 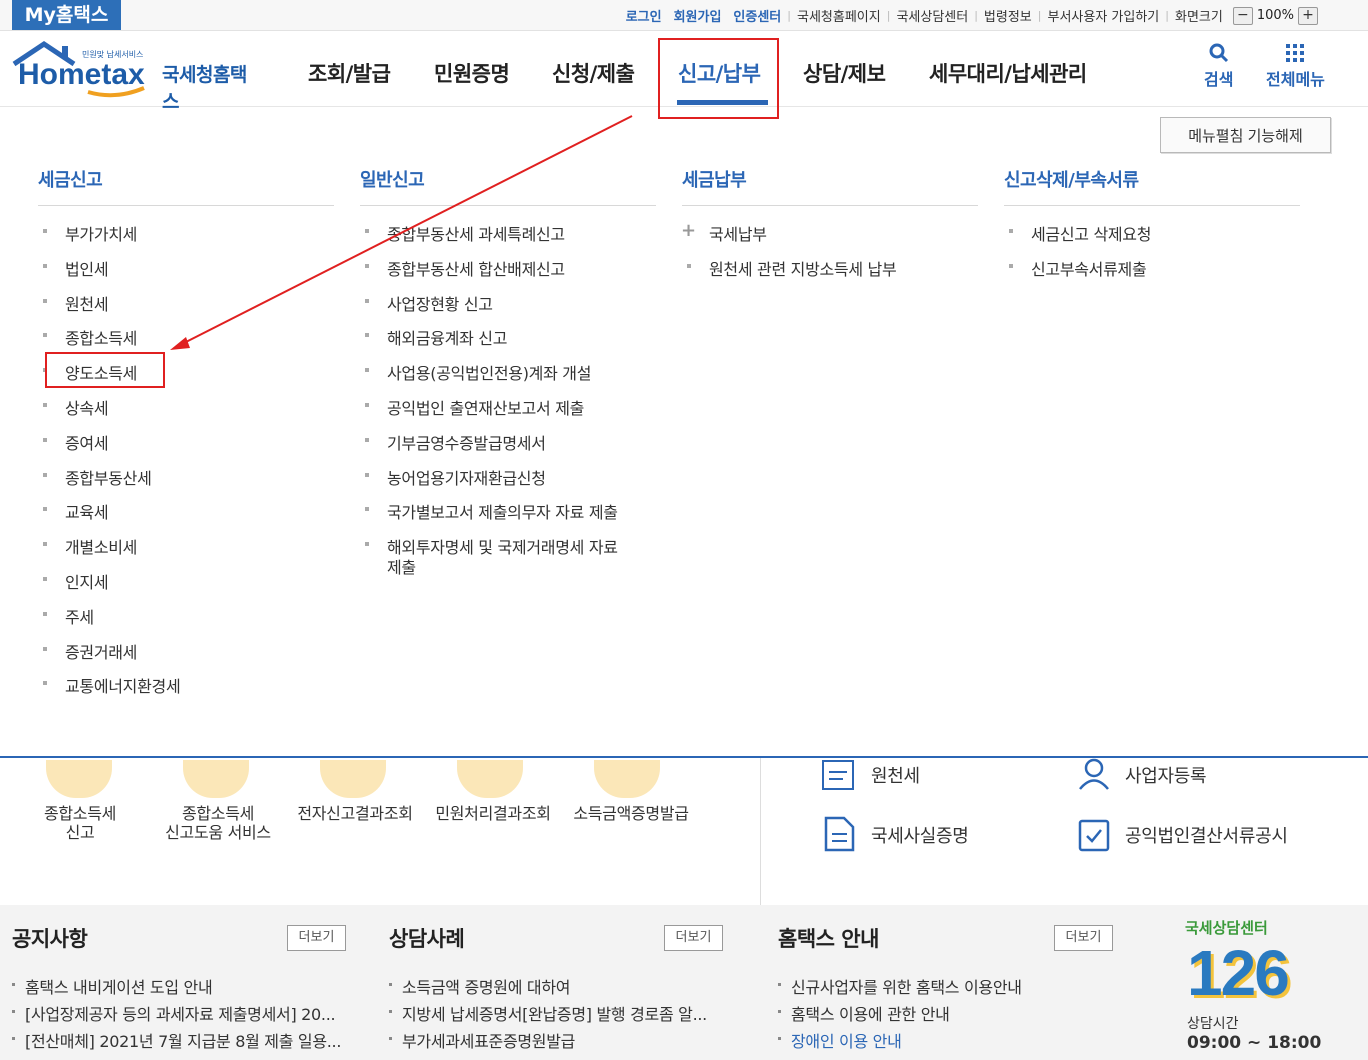 I want to click on logo-service-name: 국세청홈택스, so click(x=204, y=88).